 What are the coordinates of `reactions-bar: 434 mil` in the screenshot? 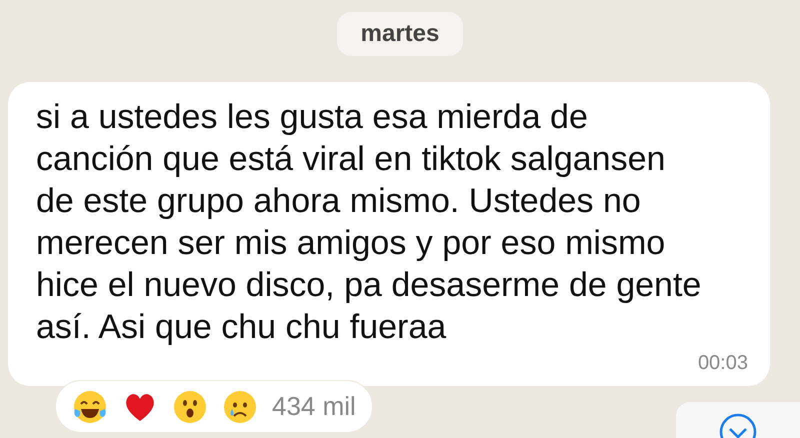 It's located at (214, 406).